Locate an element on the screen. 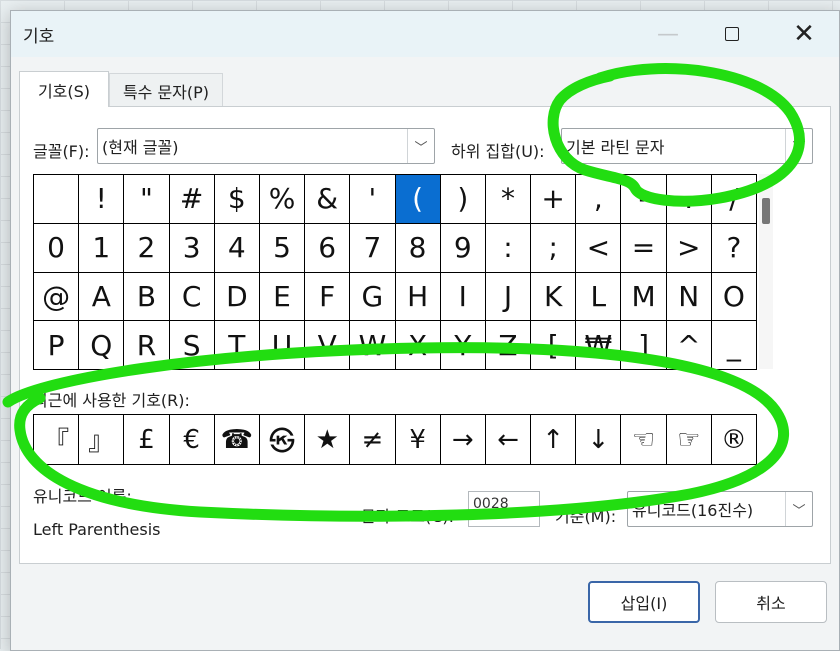 This screenshot has width=840, height=651. symbol-cell: < is located at coordinates (599, 248).